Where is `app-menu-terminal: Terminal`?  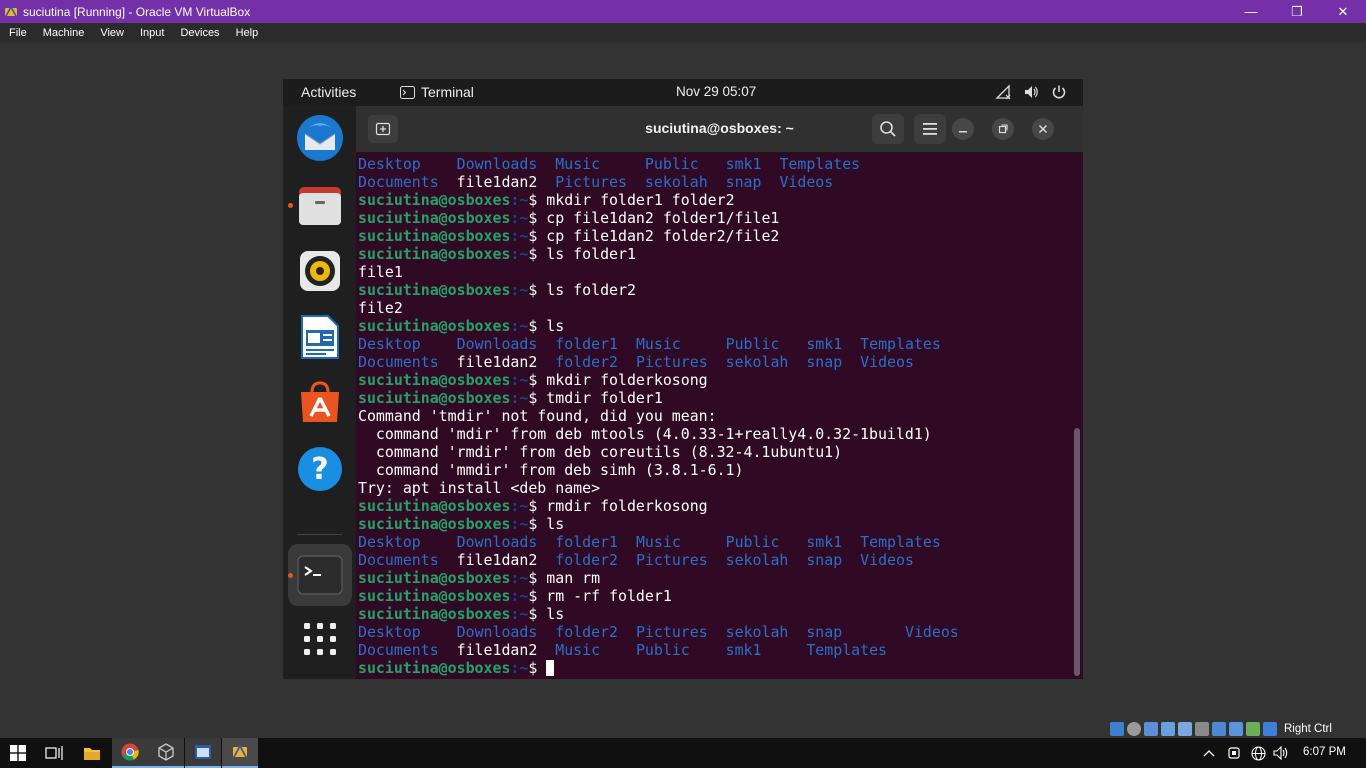 app-menu-terminal: Terminal is located at coordinates (437, 92).